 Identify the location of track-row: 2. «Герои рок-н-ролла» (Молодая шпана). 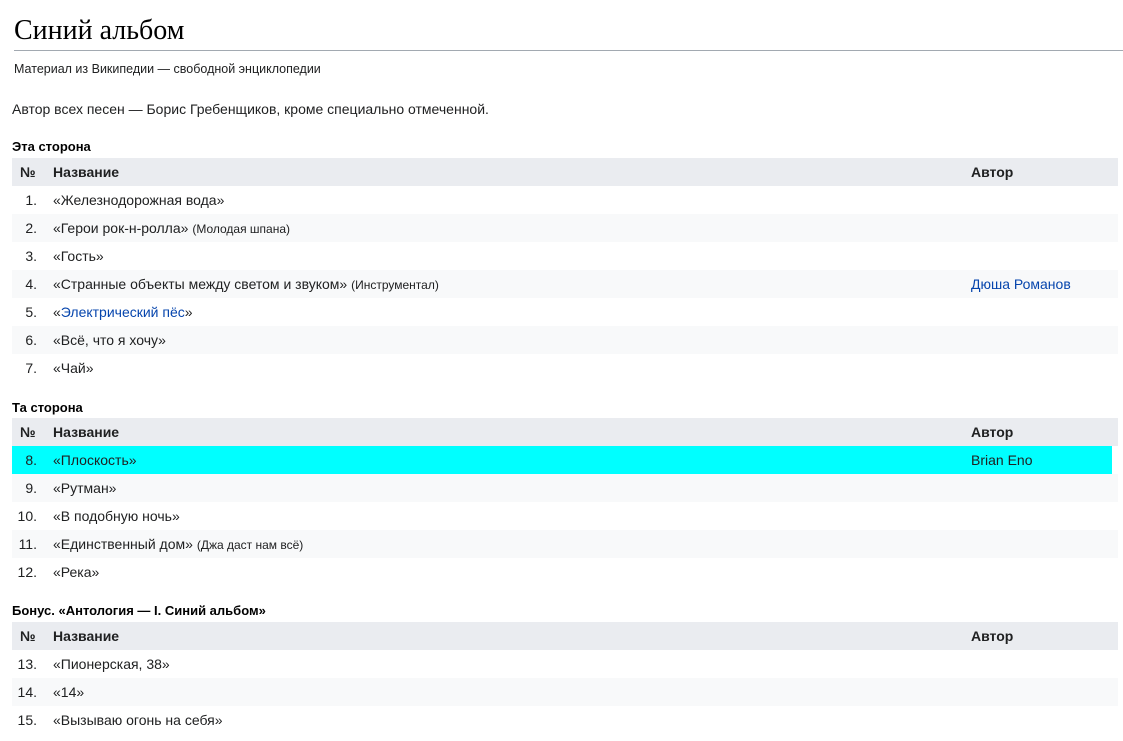
(565, 228).